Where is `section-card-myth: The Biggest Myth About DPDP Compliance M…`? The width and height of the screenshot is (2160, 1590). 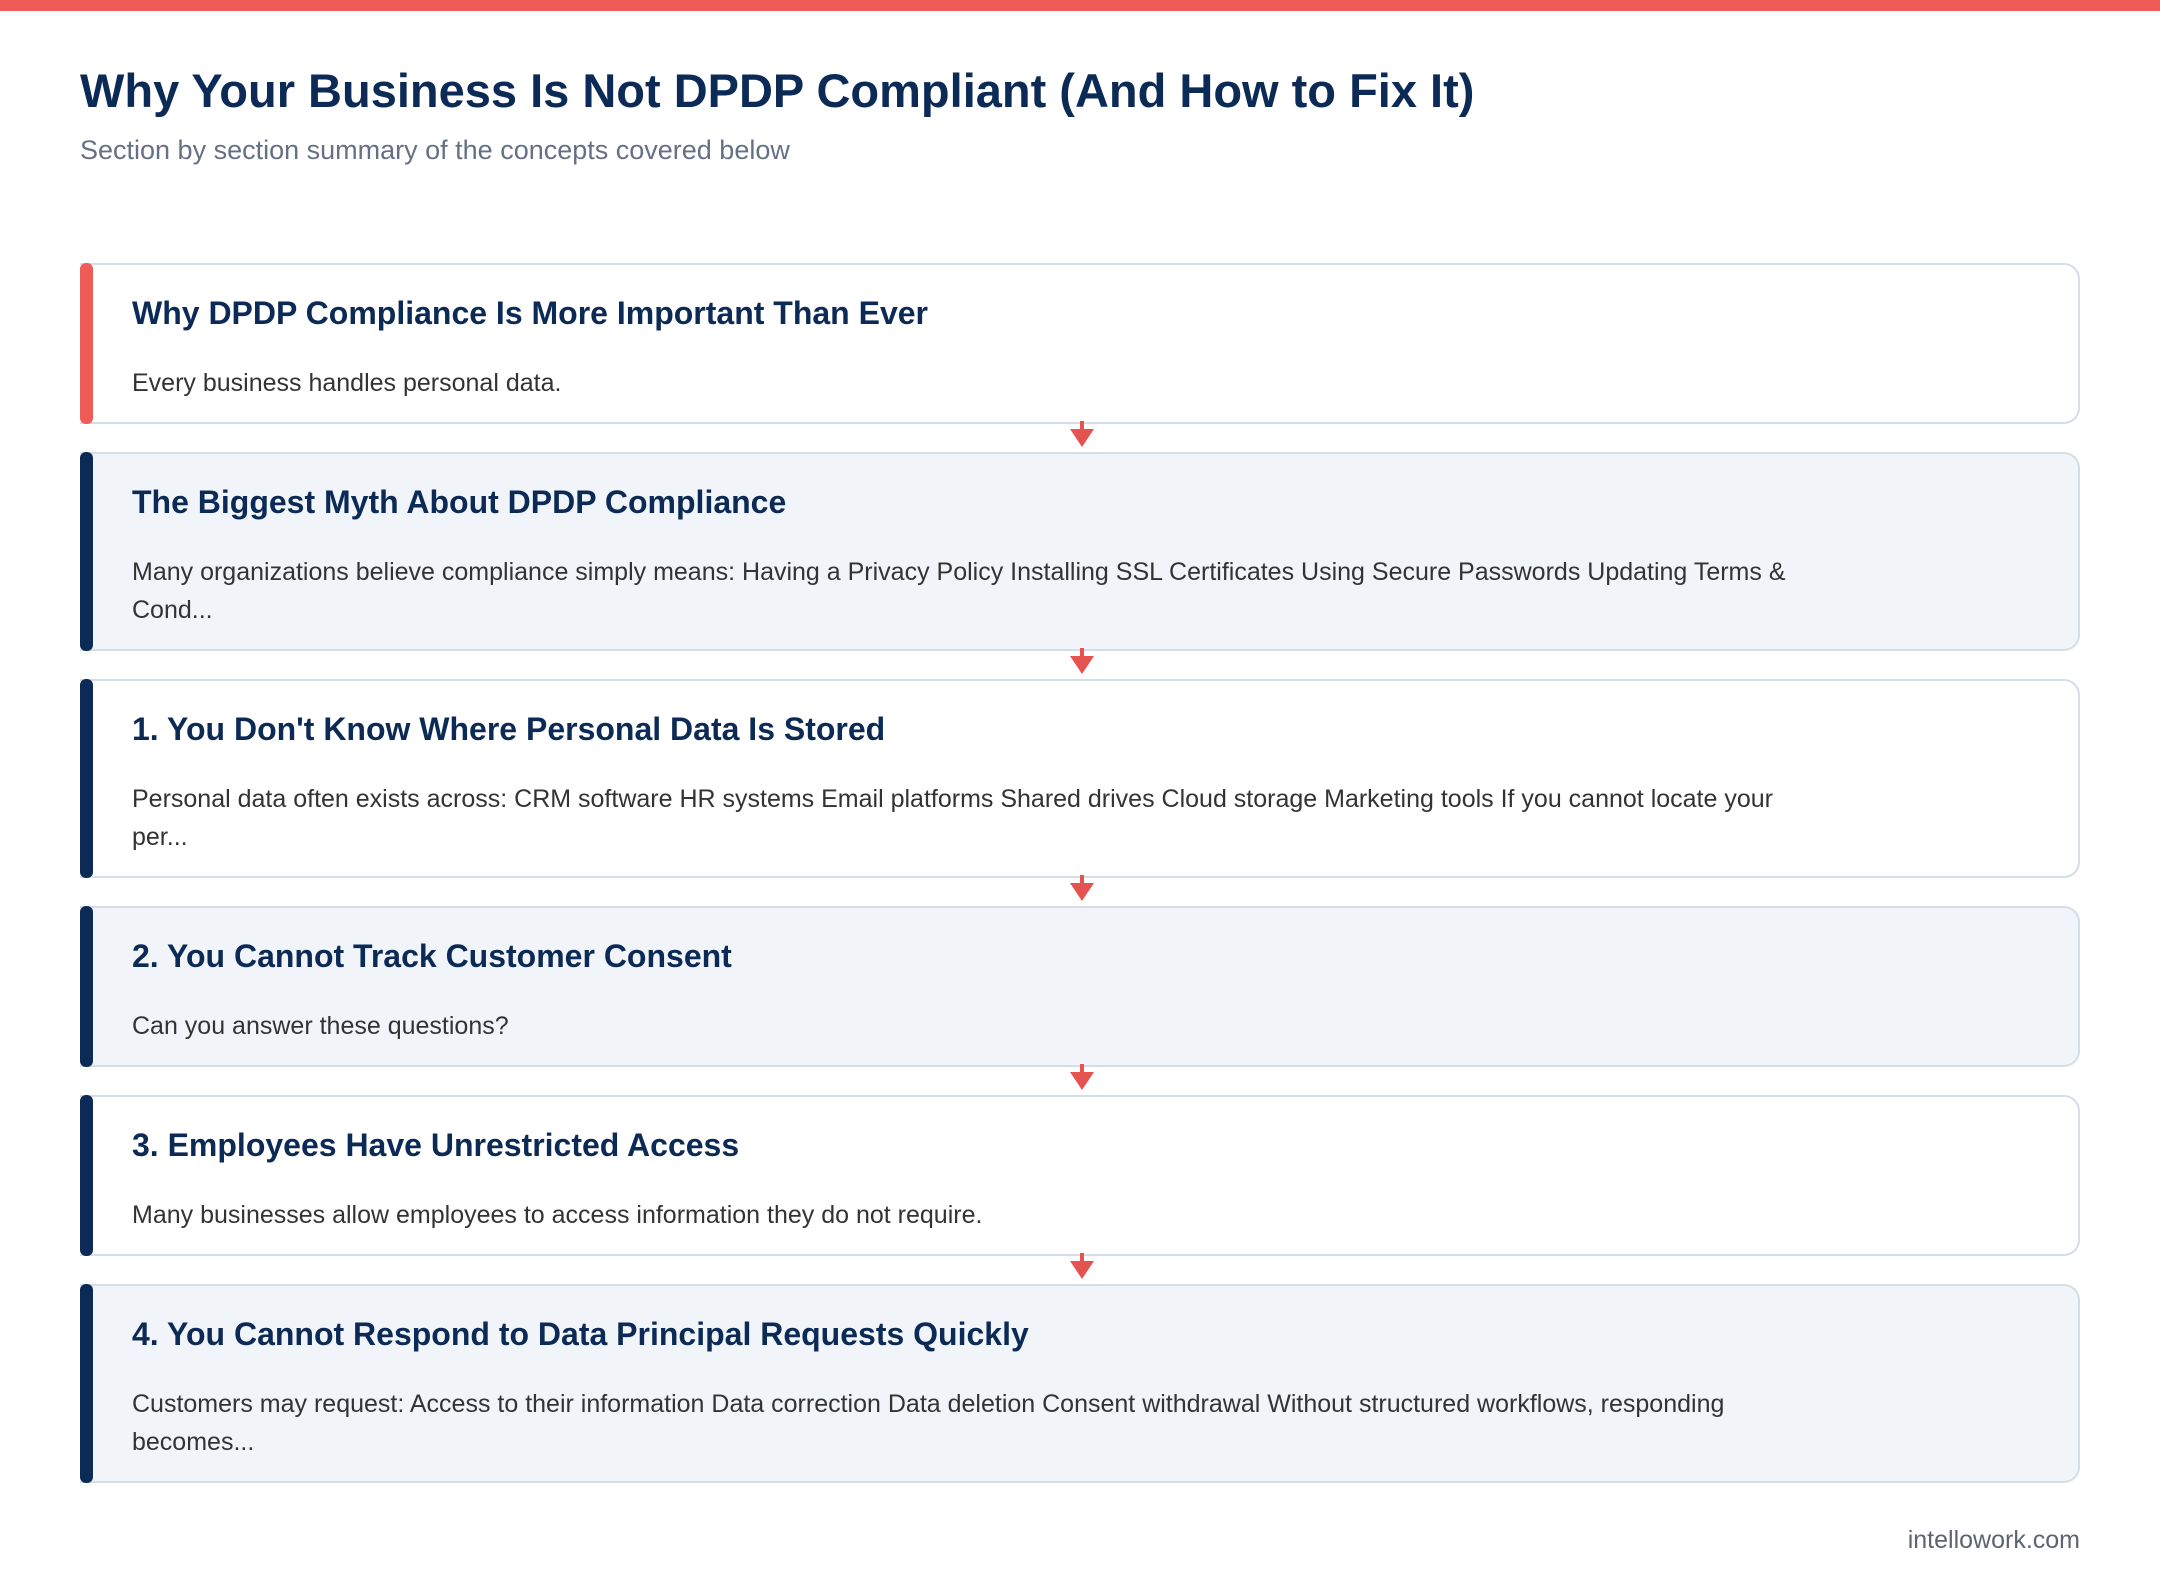
section-card-myth: The Biggest Myth About DPDP Compliance M… is located at coordinates (1080, 551).